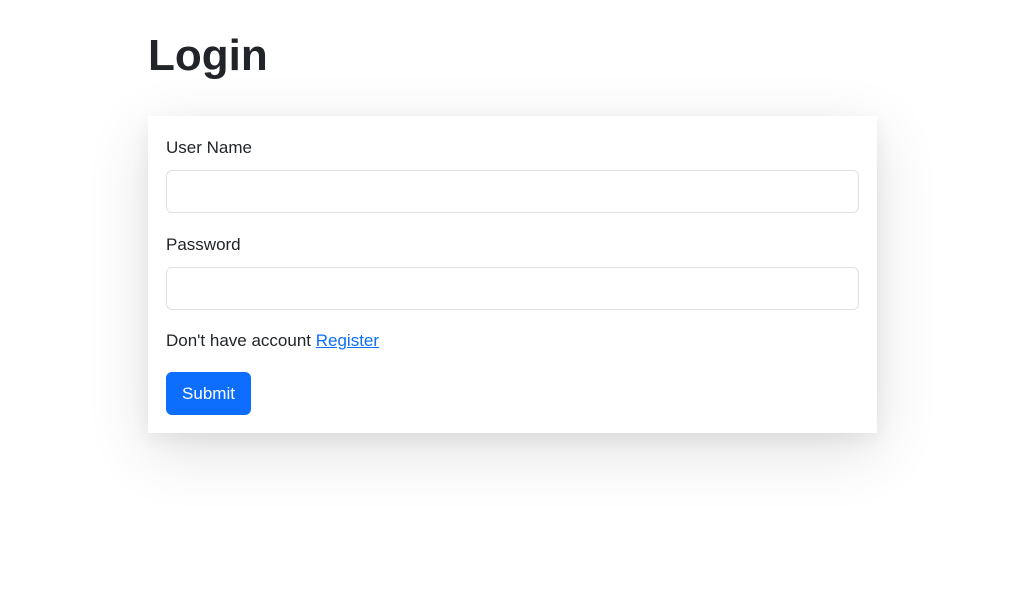  Describe the element at coordinates (209, 147) in the screenshot. I see `username-label: User Name` at that location.